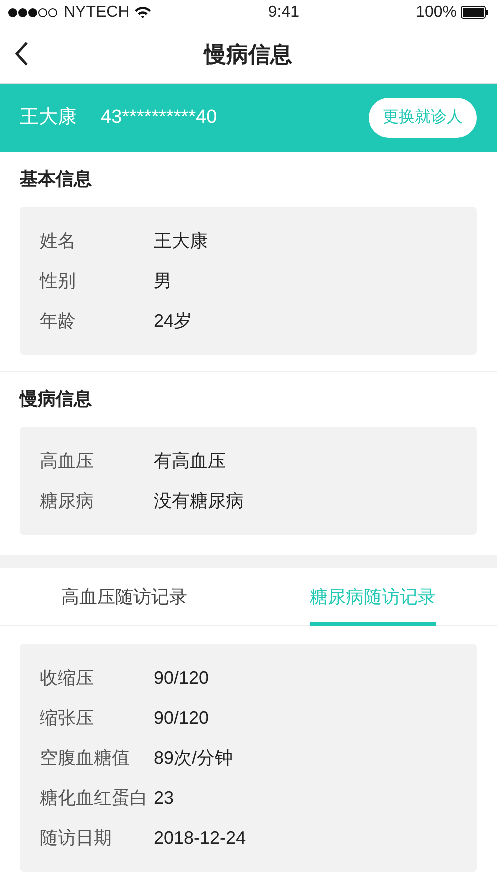 Image resolution: width=497 pixels, height=883 pixels. What do you see at coordinates (34, 13) in the screenshot?
I see `signal-icon` at bounding box center [34, 13].